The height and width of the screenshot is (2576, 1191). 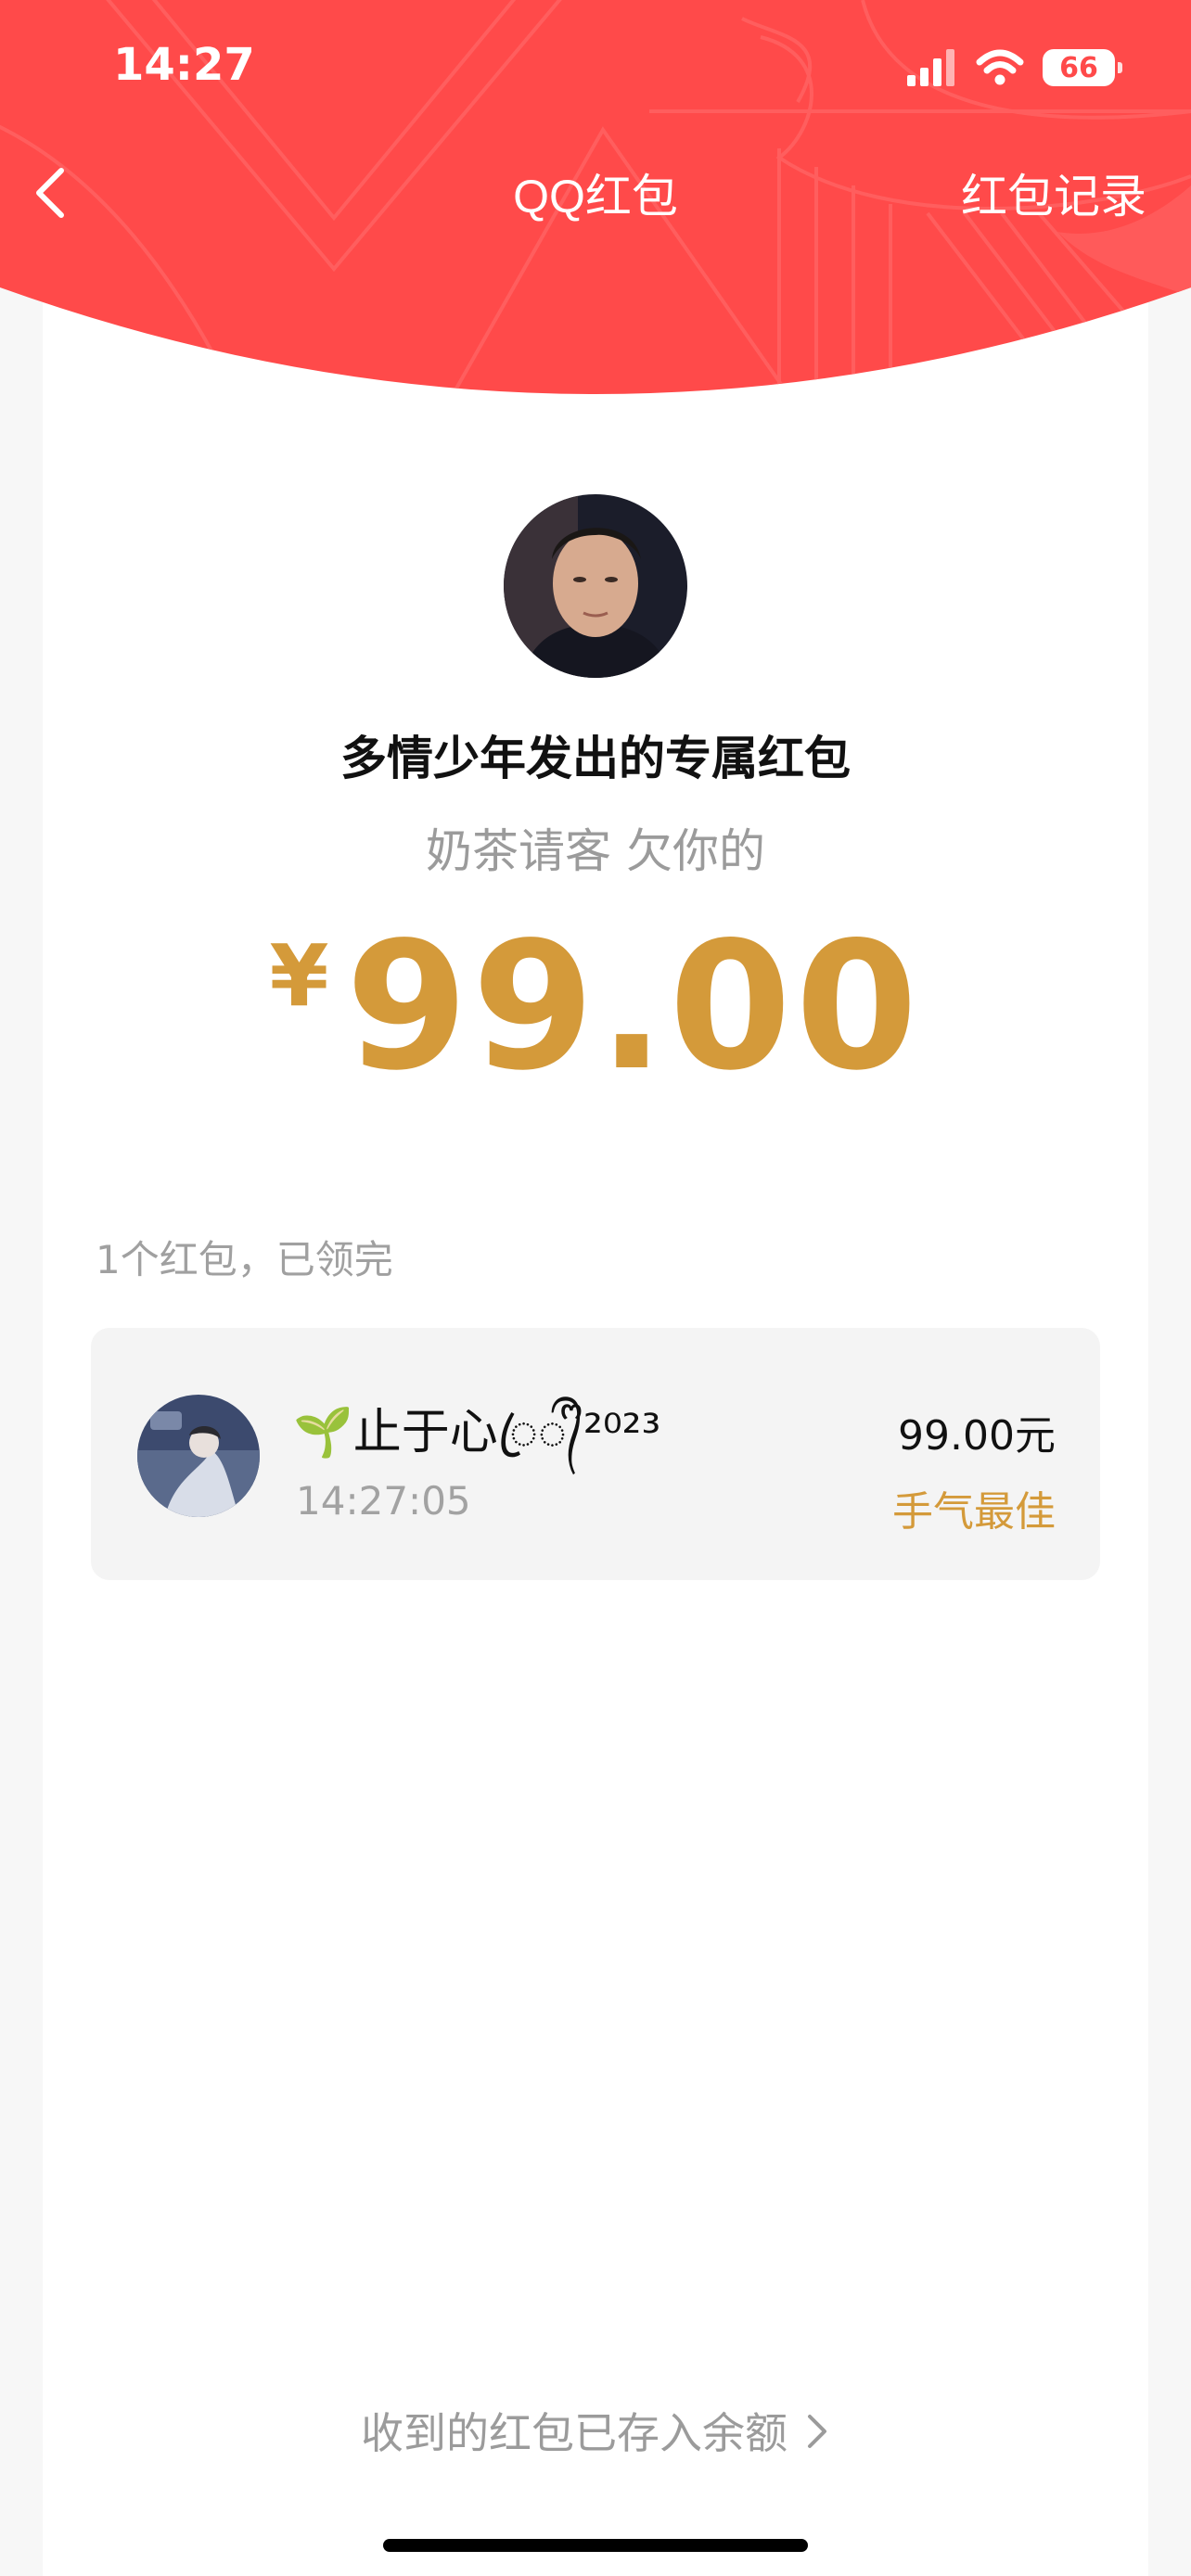 What do you see at coordinates (595, 759) in the screenshot?
I see `sender-title: 多情少年发出的专属红包` at bounding box center [595, 759].